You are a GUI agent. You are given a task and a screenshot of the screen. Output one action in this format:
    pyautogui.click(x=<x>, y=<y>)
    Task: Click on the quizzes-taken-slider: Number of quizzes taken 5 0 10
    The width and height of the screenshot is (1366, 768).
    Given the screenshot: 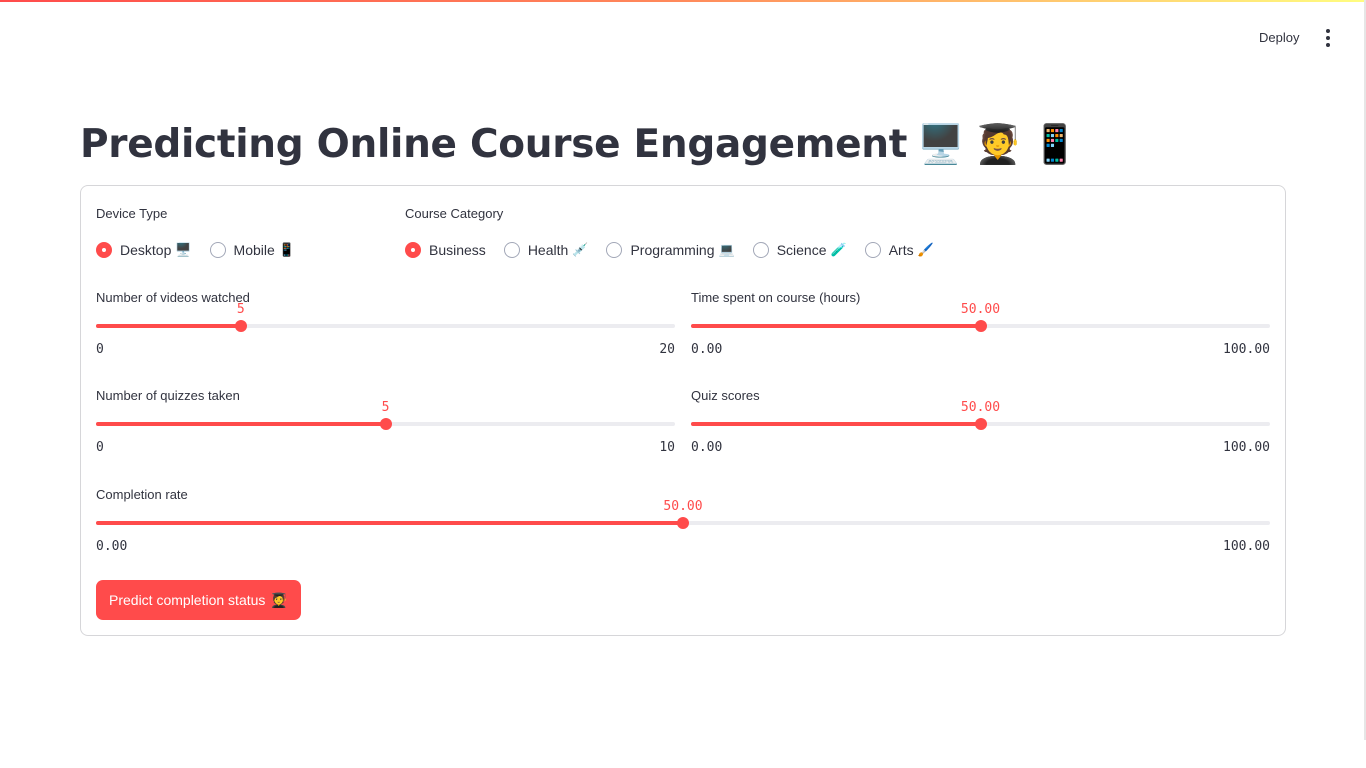 What is the action you would take?
    pyautogui.click(x=385, y=425)
    